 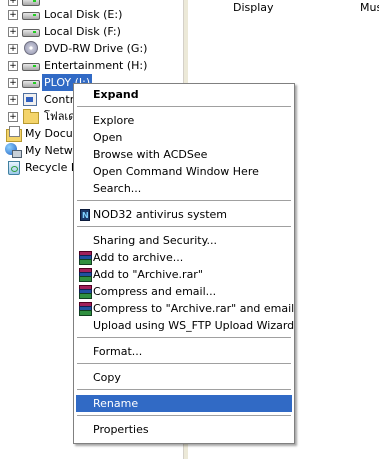 What do you see at coordinates (13, 150) in the screenshot?
I see `my-network-icon` at bounding box center [13, 150].